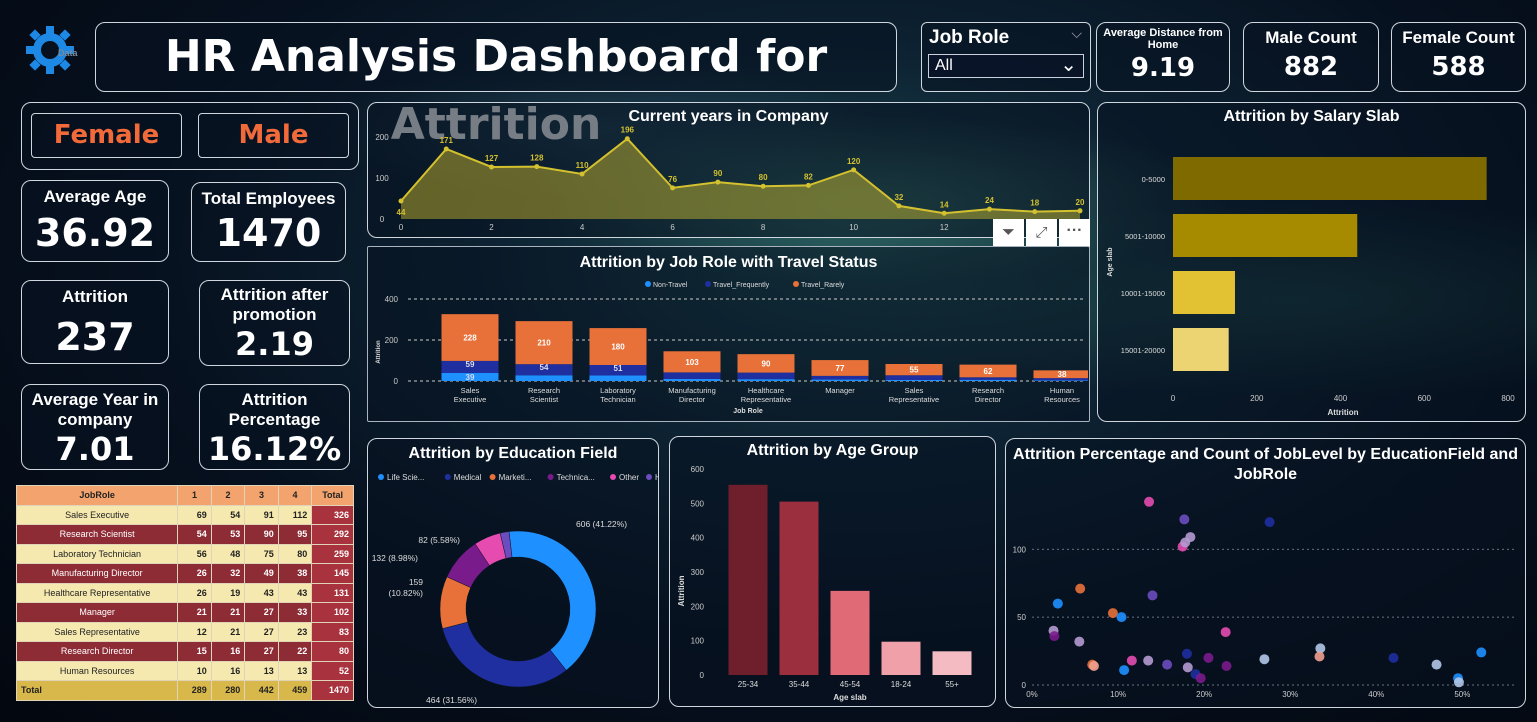 The image size is (1537, 722). What do you see at coordinates (228, 690) in the screenshot?
I see `table-cell: 280` at bounding box center [228, 690].